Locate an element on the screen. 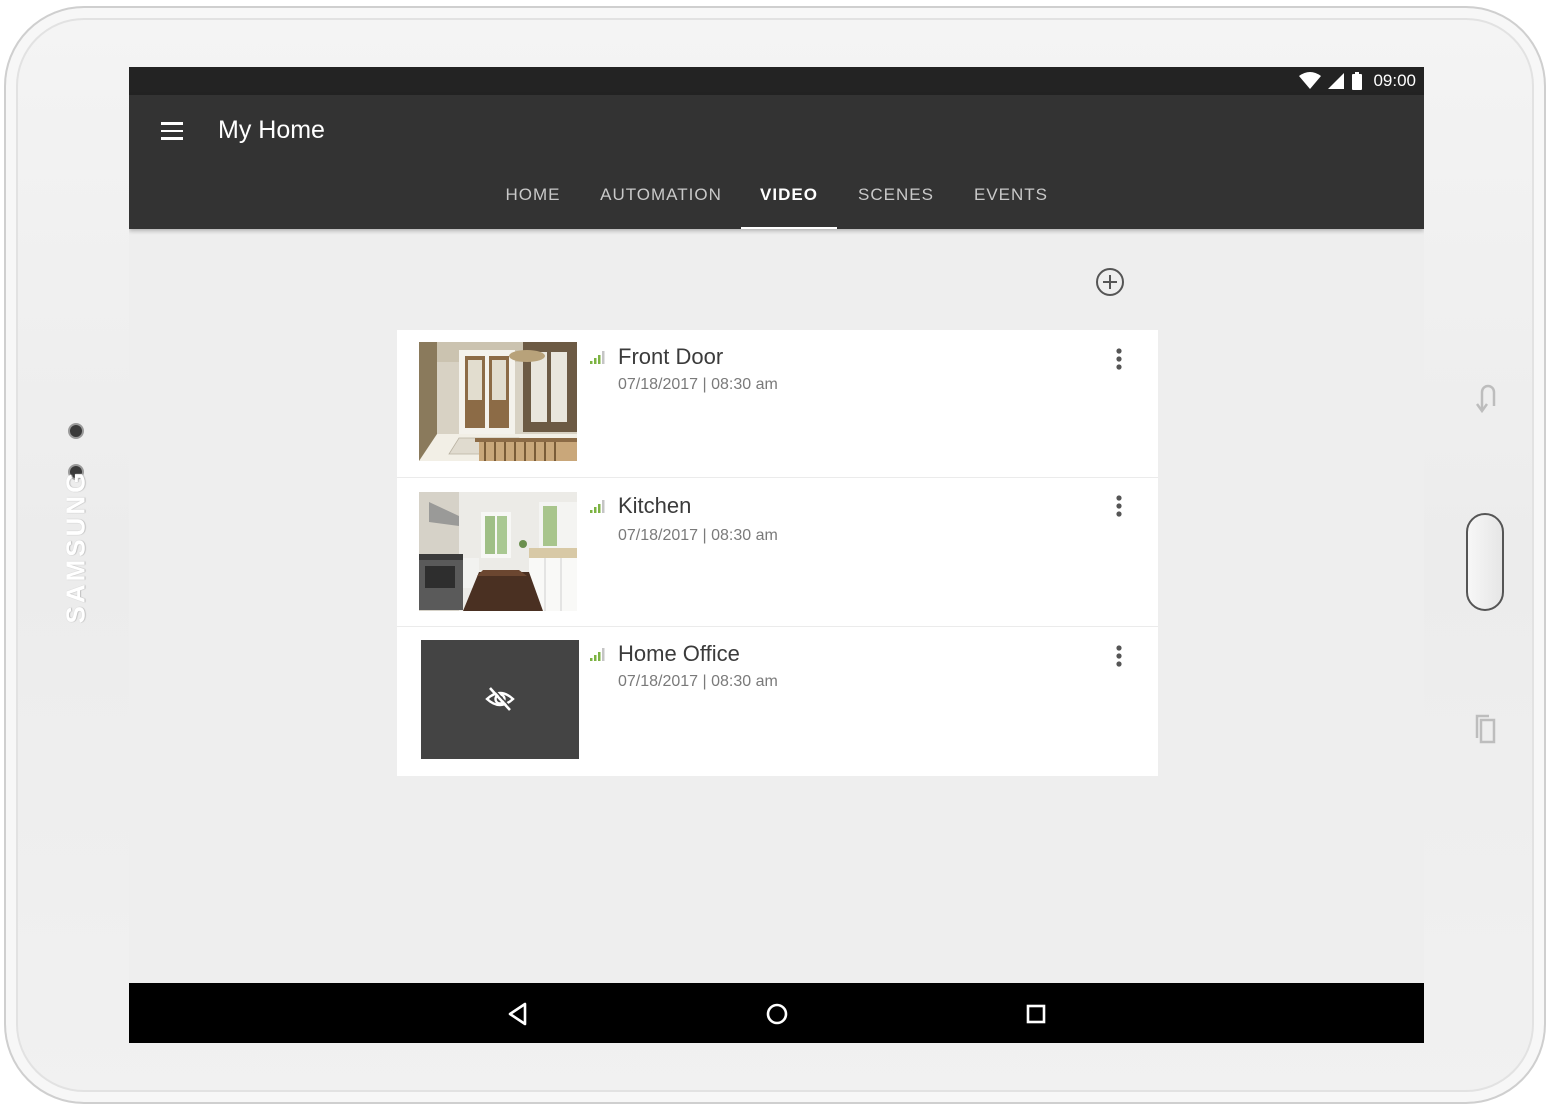 The height and width of the screenshot is (1110, 1551). tab-home: HOME is located at coordinates (533, 204).